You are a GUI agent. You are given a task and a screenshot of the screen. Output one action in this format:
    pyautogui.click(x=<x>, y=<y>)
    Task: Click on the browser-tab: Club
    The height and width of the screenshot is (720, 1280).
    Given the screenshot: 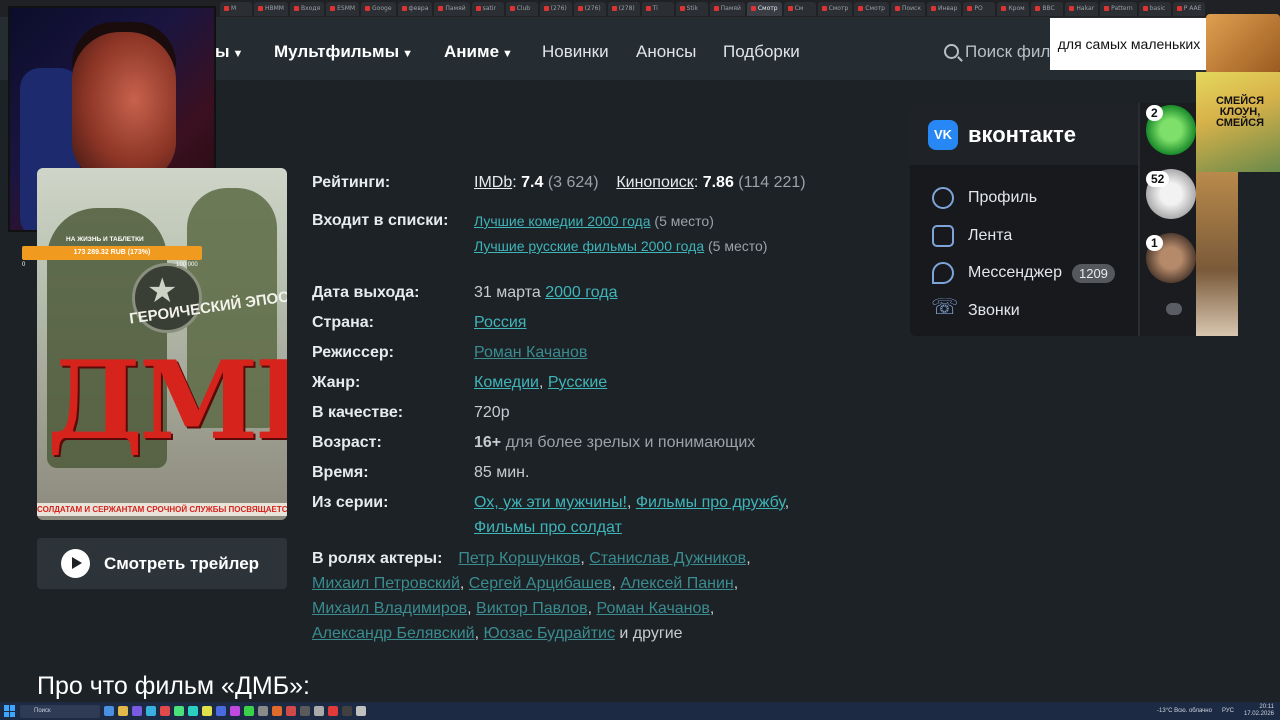 What is the action you would take?
    pyautogui.click(x=521, y=8)
    